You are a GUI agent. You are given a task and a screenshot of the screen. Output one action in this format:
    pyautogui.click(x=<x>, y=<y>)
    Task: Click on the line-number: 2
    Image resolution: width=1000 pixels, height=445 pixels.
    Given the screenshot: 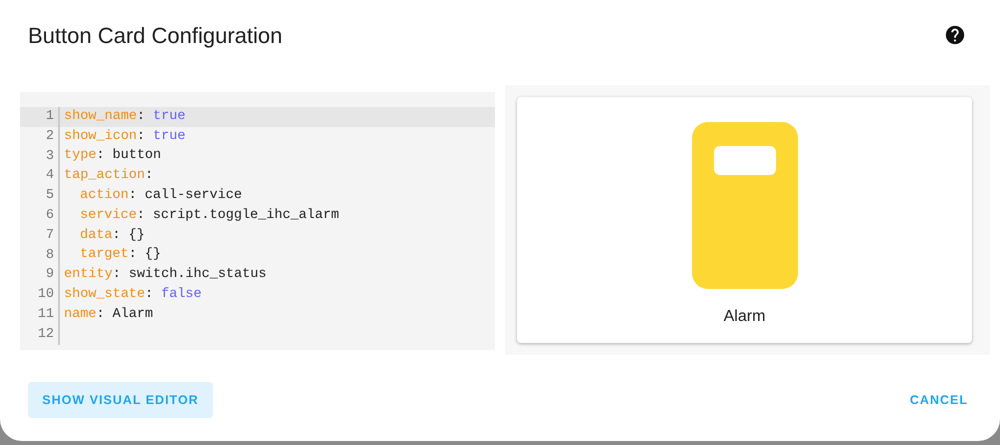 What is the action you would take?
    pyautogui.click(x=40, y=136)
    